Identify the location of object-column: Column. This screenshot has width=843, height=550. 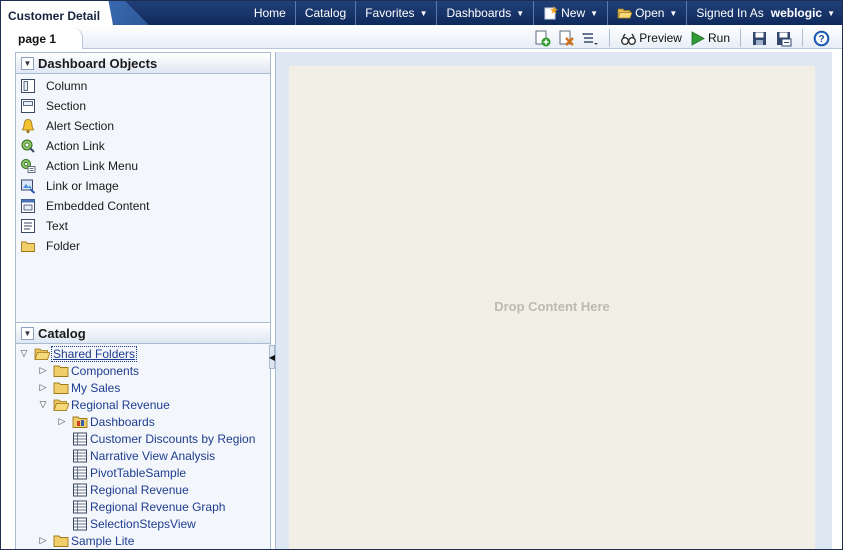
(143, 86).